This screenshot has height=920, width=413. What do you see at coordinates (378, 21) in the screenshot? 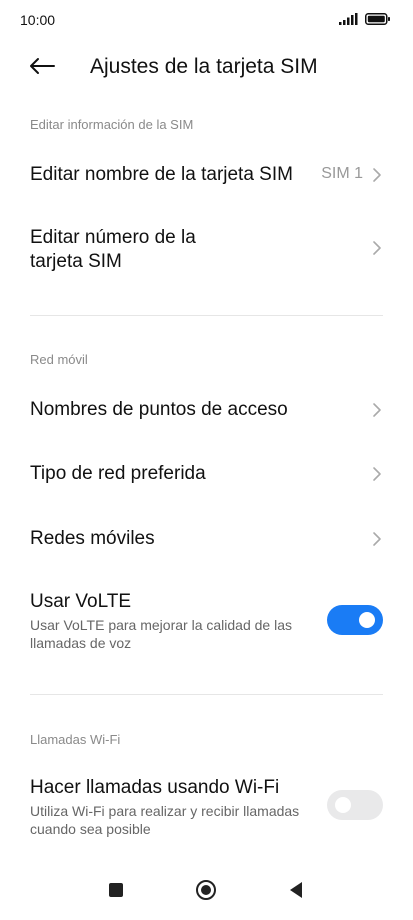
I see `battery-icon` at bounding box center [378, 21].